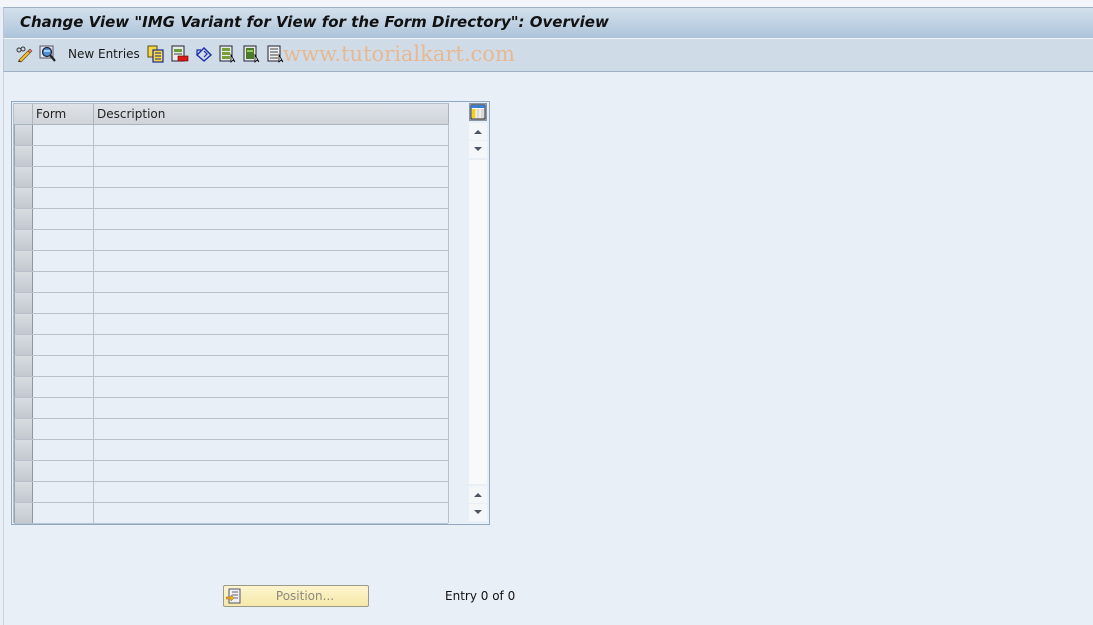  What do you see at coordinates (104, 54) in the screenshot?
I see `new-entries-button: New Entries` at bounding box center [104, 54].